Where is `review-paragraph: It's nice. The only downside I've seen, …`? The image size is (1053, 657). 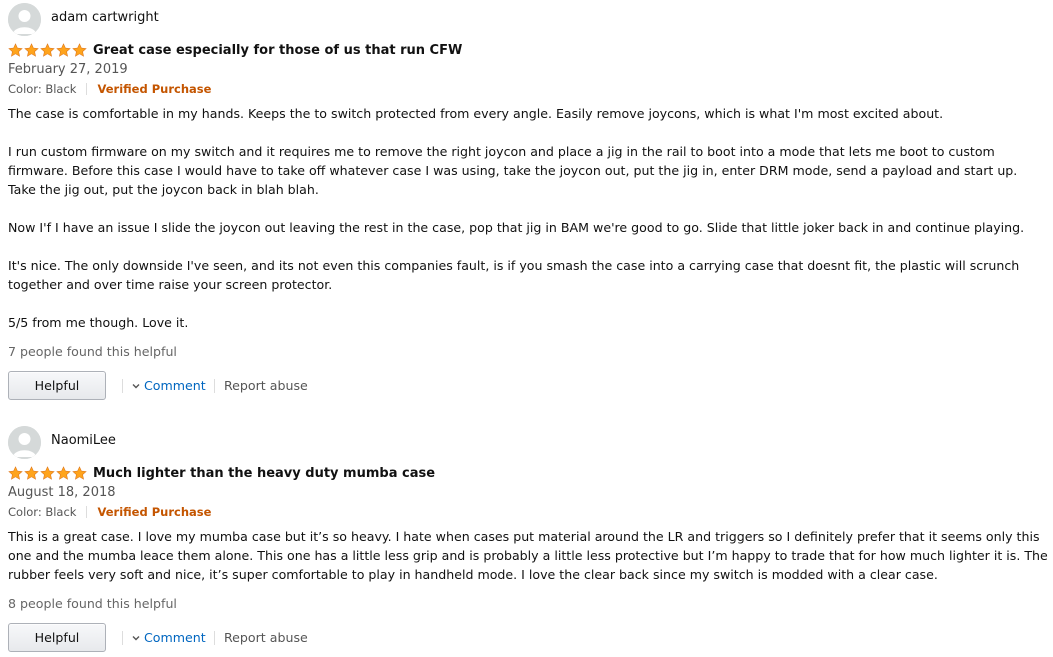 review-paragraph: It's nice. The only downside I've seen, … is located at coordinates (514, 275).